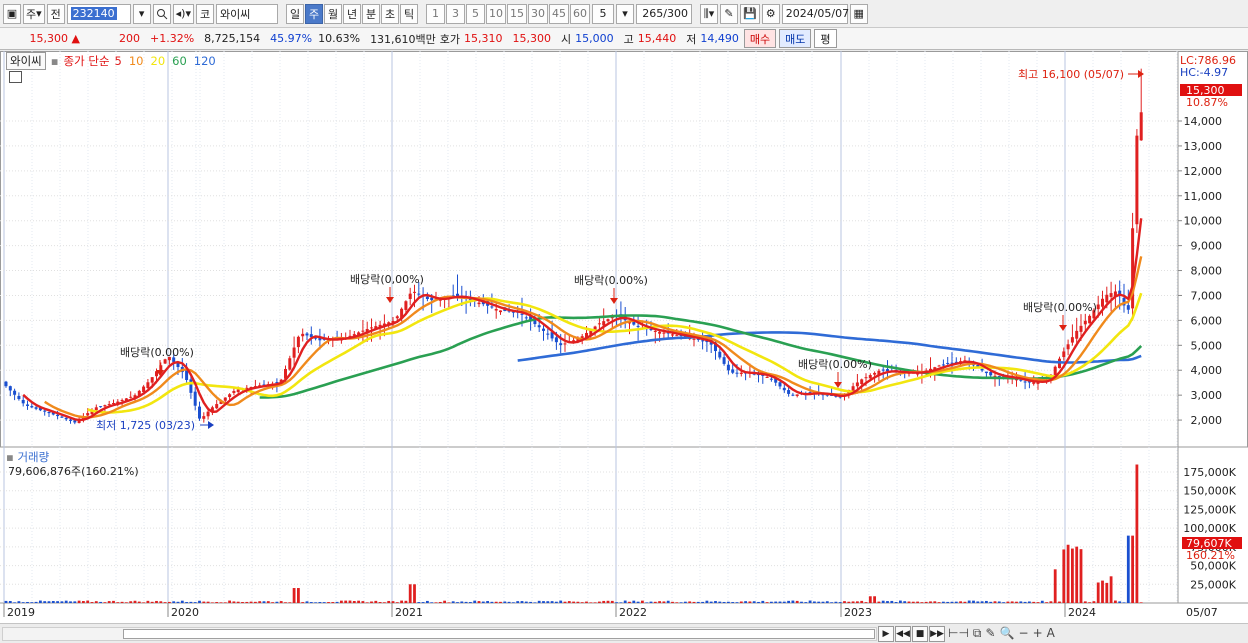  Describe the element at coordinates (1024, 633) in the screenshot. I see `minus-icon: −` at that location.